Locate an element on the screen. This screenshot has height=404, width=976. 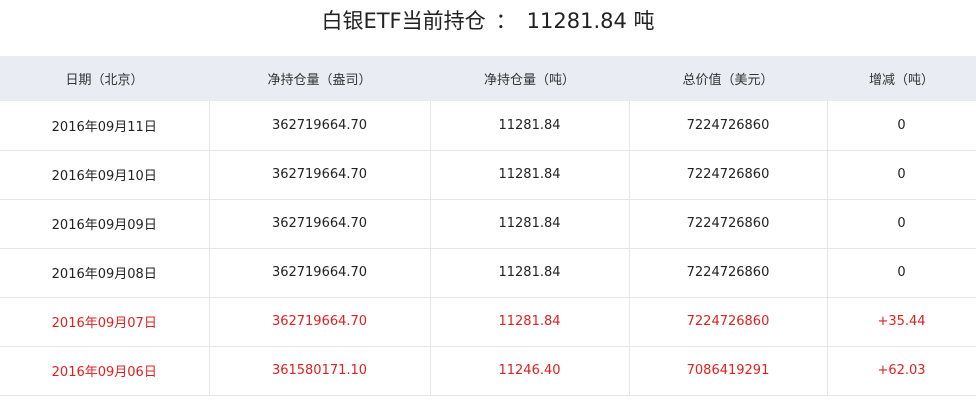
page-title: 白银ETF当前持仓 ： 11281.84 吨 is located at coordinates (488, 28).